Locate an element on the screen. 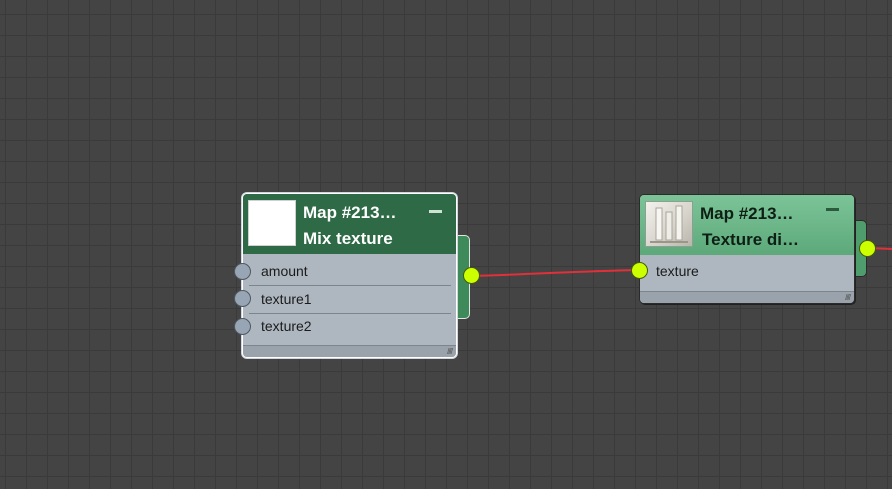  mix-input-amount: amount is located at coordinates (348, 271).